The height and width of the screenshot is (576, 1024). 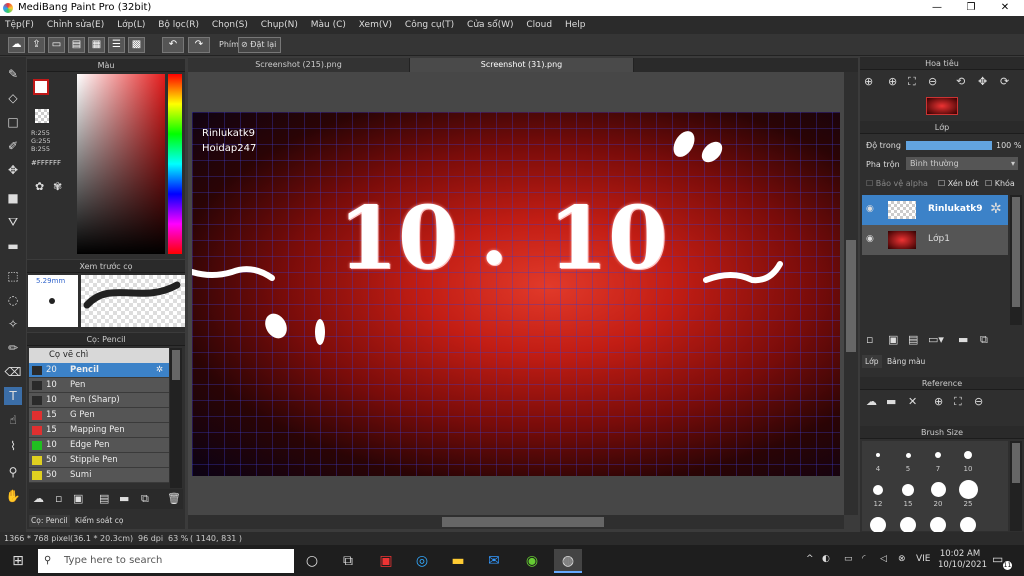 I want to click on upload-icon: ⇪, so click(x=36, y=45).